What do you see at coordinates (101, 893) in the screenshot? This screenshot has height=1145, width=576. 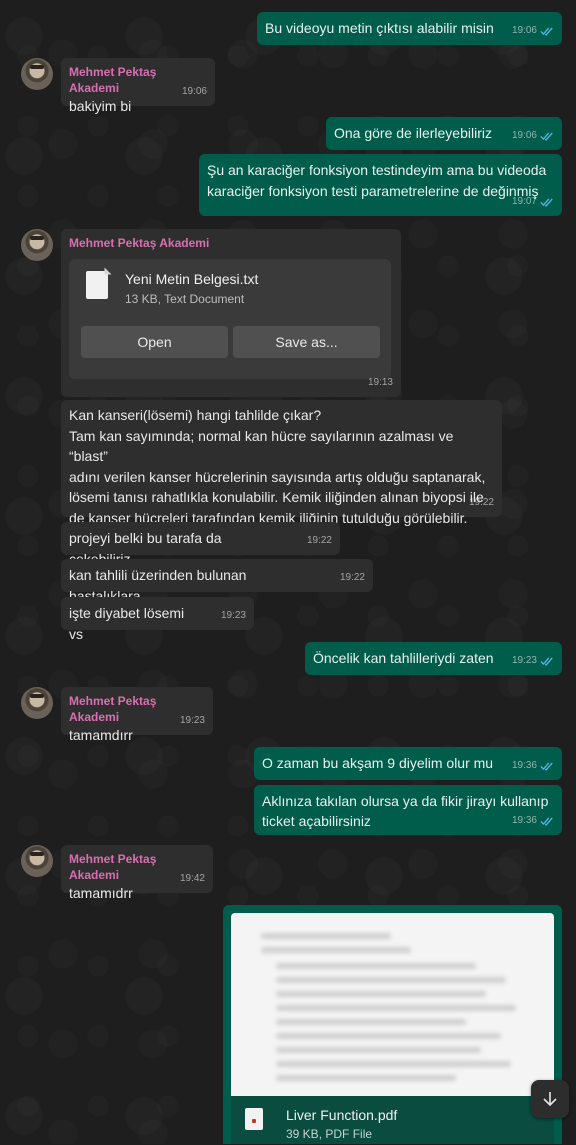 I see `message-text: tamamıdrr` at bounding box center [101, 893].